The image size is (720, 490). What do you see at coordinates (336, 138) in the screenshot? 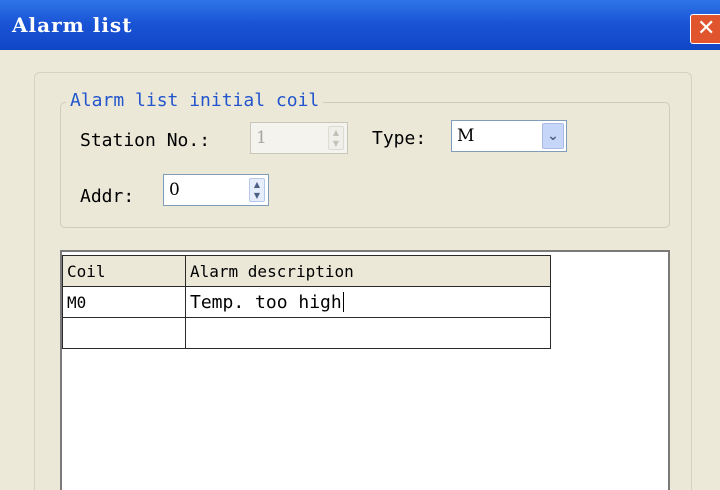
I see `station-spin-buttons: ▲ ▼` at bounding box center [336, 138].